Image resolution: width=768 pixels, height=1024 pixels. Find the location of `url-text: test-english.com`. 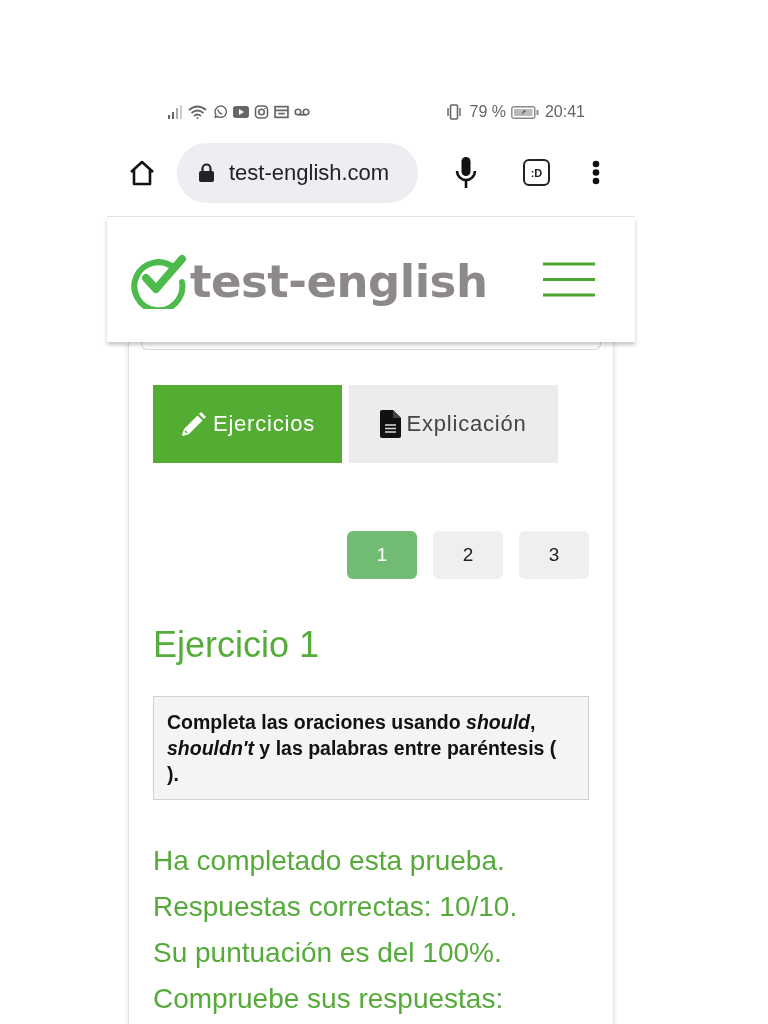

url-text: test-english.com is located at coordinates (309, 172).